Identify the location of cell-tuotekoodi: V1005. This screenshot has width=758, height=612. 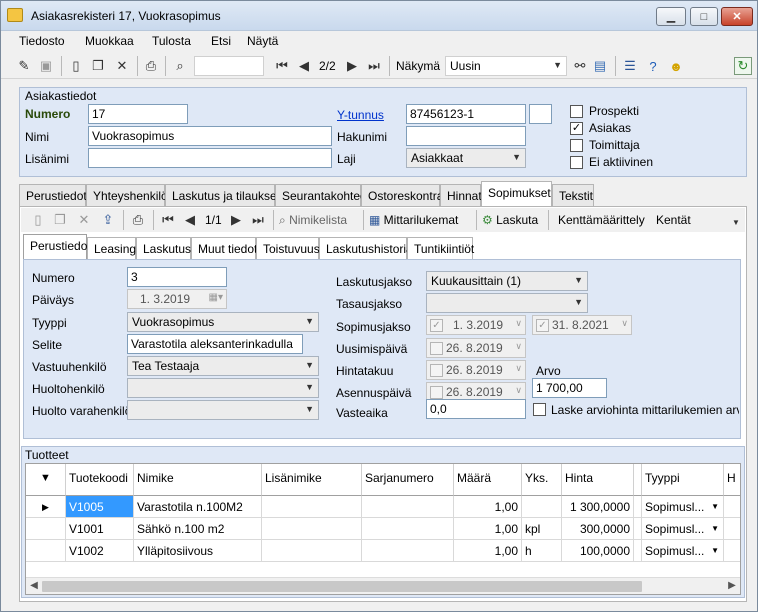
(100, 507).